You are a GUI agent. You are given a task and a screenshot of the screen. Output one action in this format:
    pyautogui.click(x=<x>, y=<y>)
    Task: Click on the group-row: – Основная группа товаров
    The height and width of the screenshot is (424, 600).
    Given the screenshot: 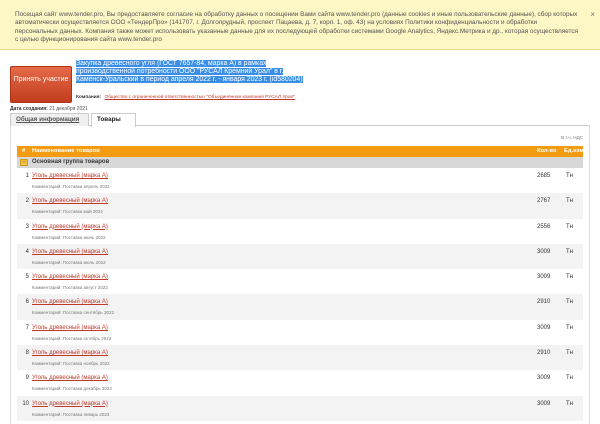 What is the action you would take?
    pyautogui.click(x=300, y=162)
    